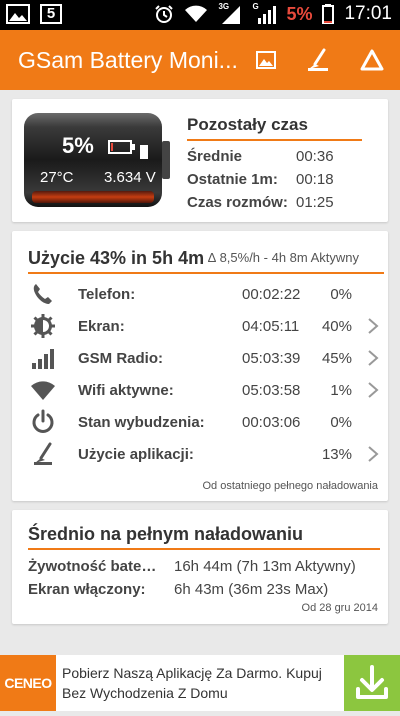 This screenshot has height=716, width=400. Describe the element at coordinates (51, 14) in the screenshot. I see `notification-count: 5` at that location.